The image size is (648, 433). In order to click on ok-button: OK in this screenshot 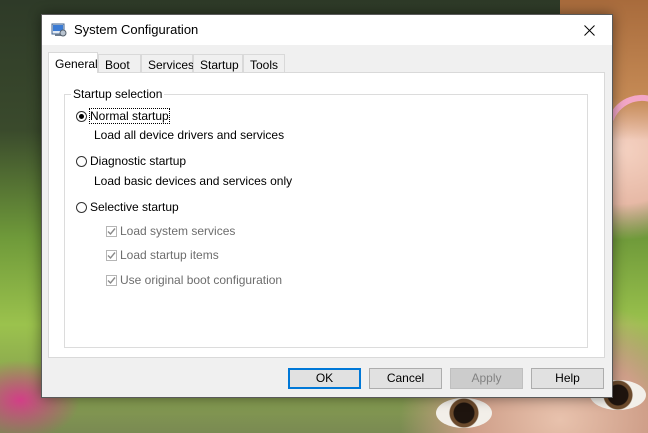, I will do `click(324, 378)`.